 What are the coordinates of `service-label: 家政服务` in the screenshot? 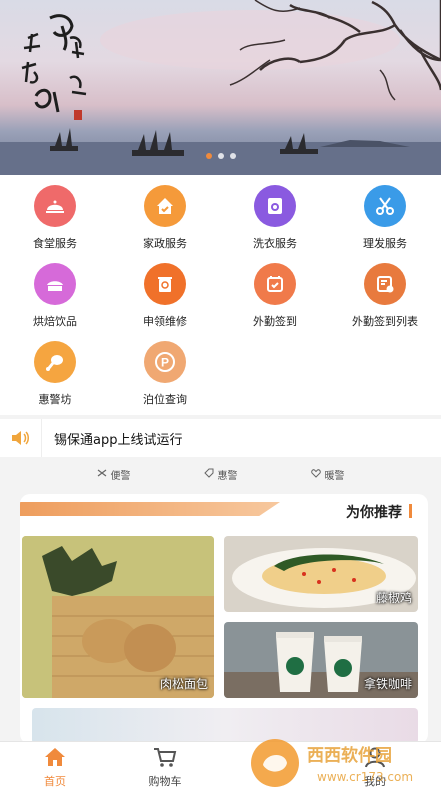 It's located at (165, 243).